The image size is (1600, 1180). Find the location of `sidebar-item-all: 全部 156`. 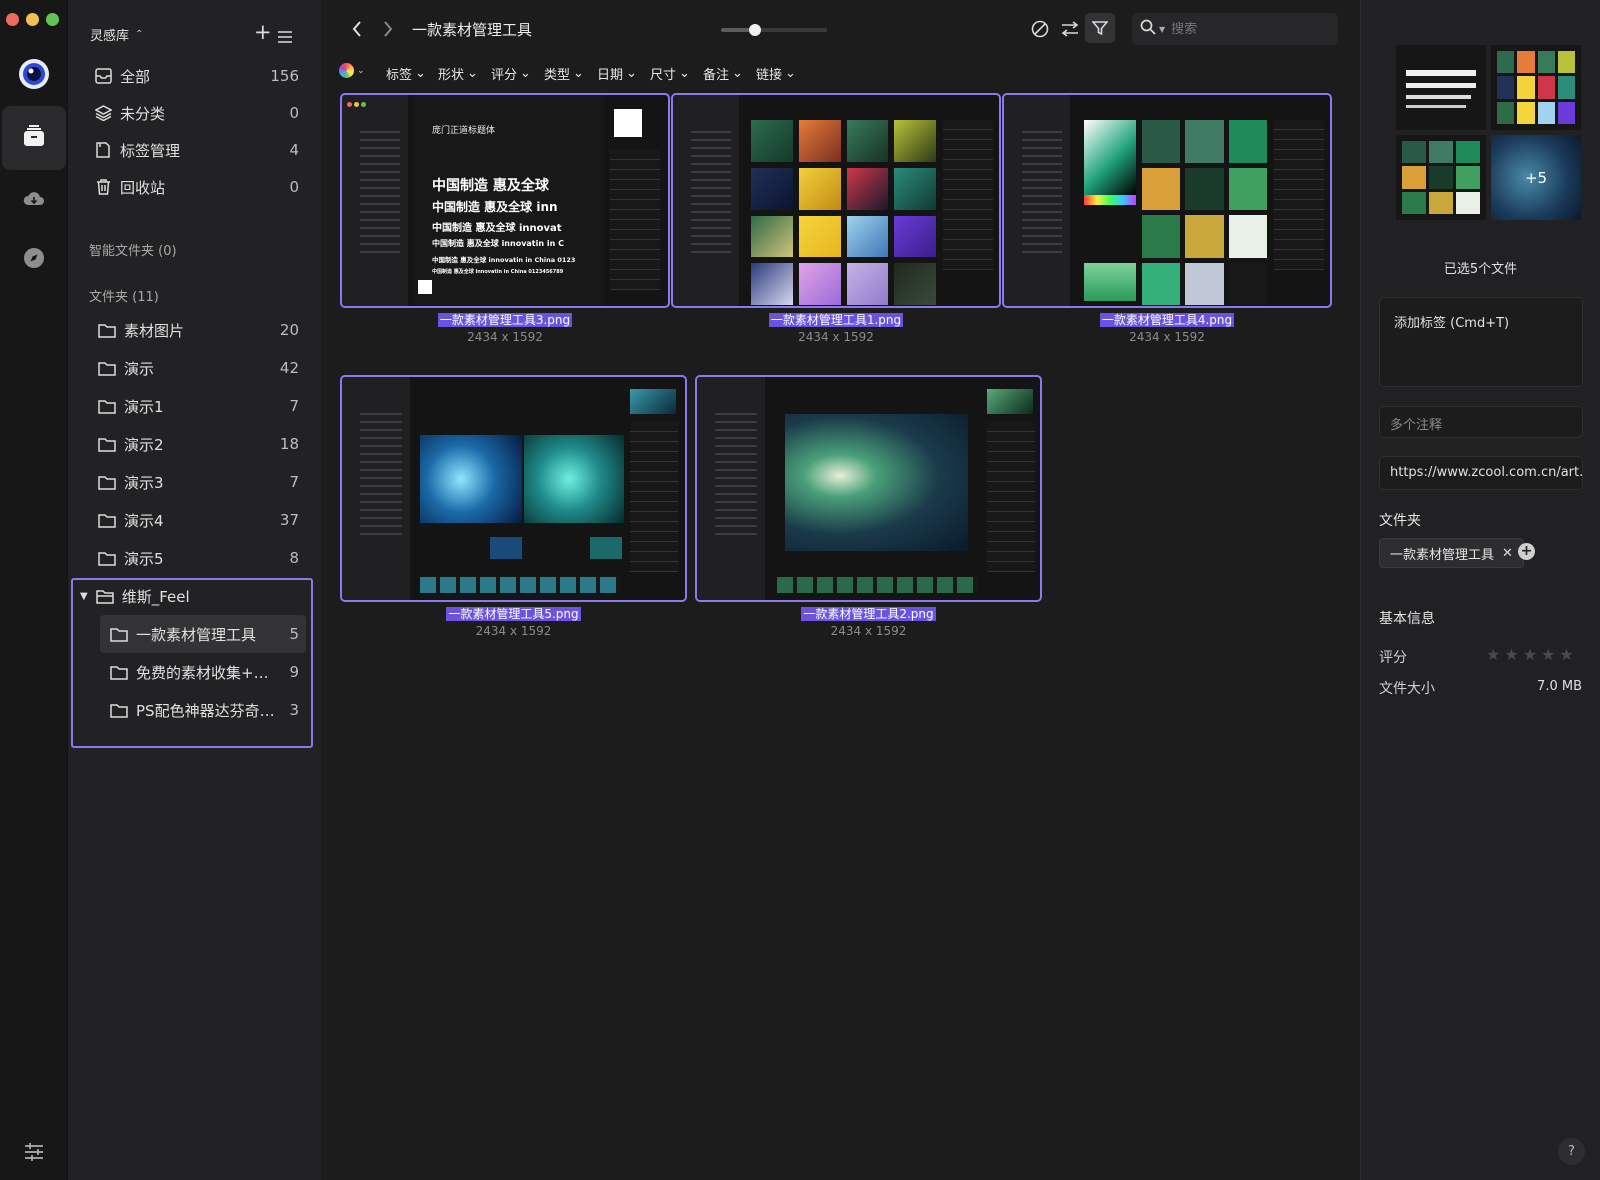

sidebar-item-all: 全部 156 is located at coordinates (195, 76).